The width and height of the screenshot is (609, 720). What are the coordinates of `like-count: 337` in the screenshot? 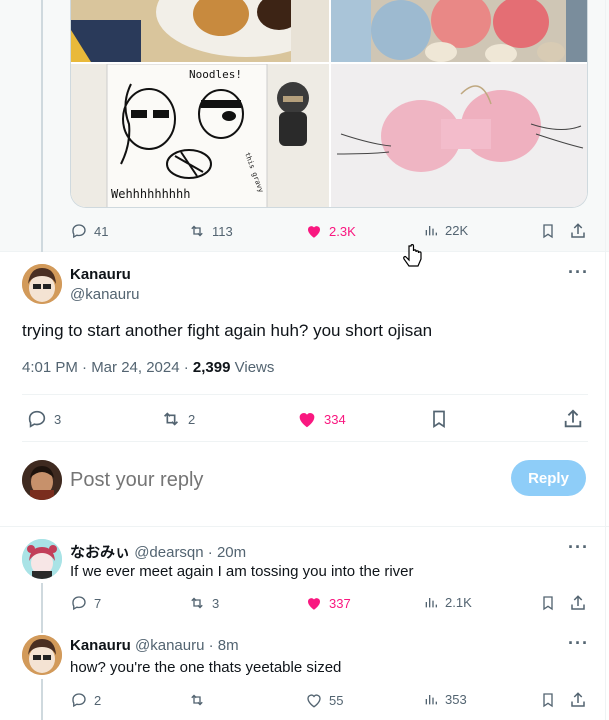 It's located at (340, 603).